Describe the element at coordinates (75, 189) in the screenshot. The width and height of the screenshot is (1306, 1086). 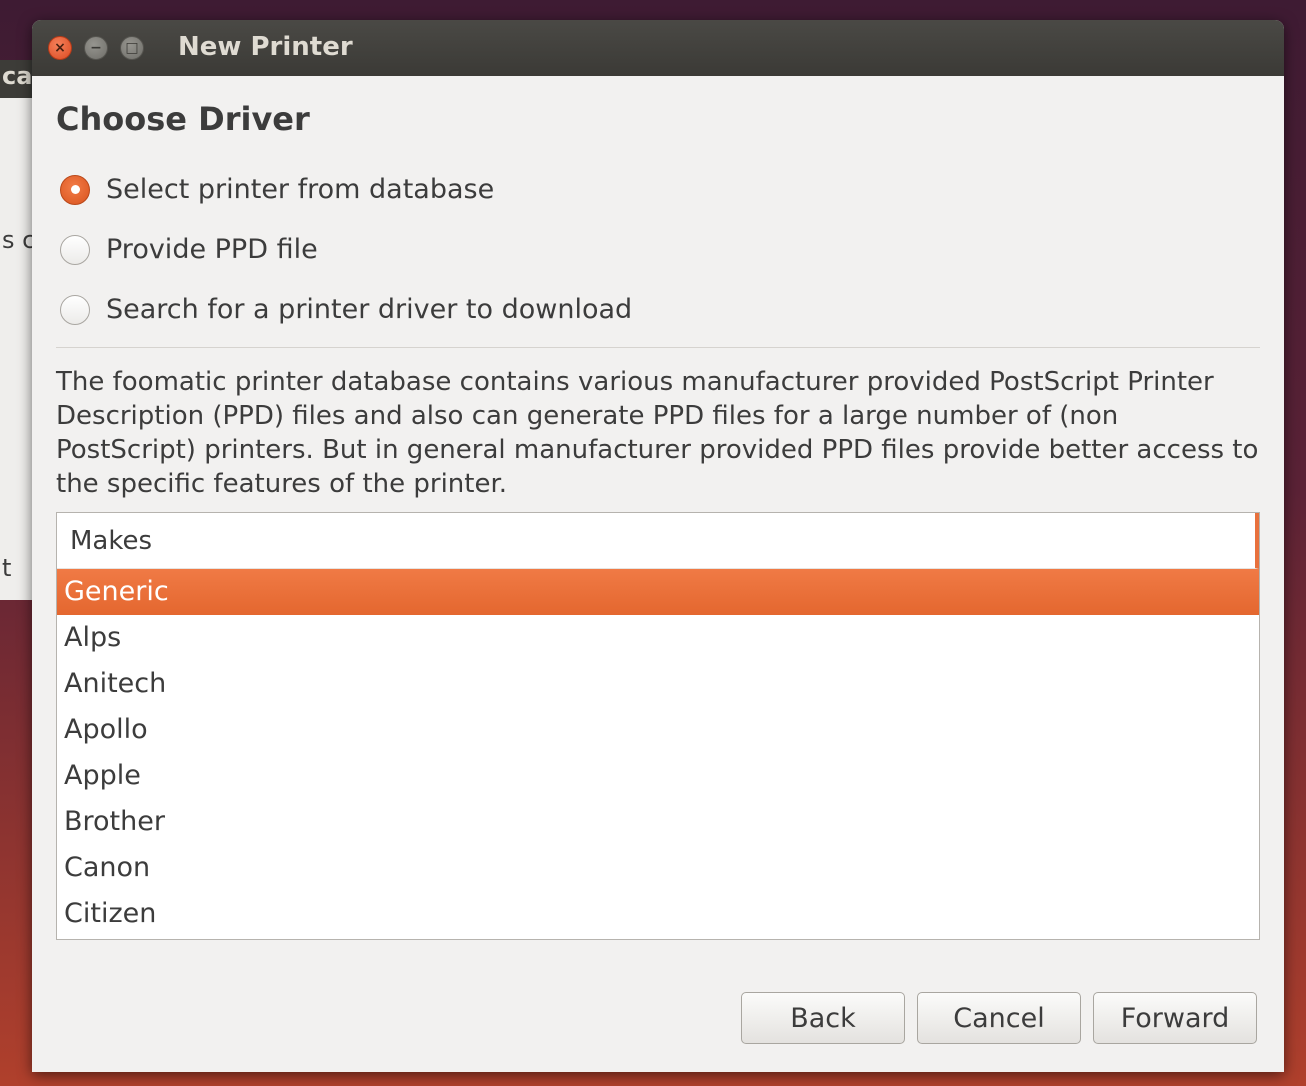
I see `radio-button-selected` at that location.